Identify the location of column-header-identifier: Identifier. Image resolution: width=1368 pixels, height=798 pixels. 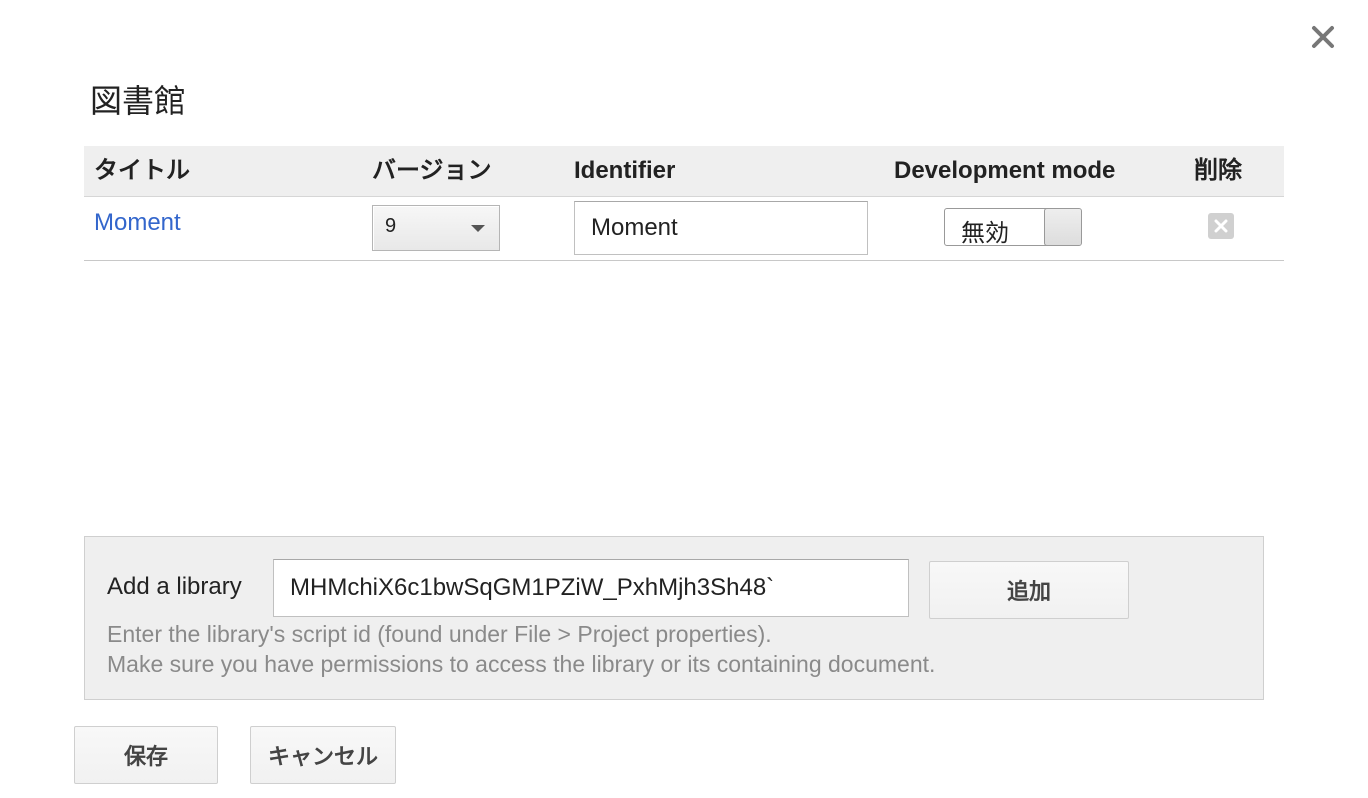
(625, 170).